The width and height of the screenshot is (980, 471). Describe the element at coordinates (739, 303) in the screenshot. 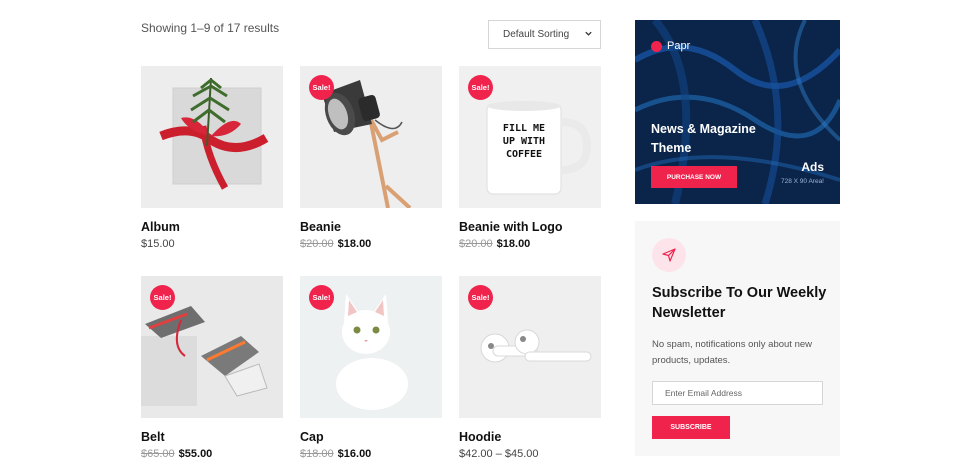

I see `newsletter-title: Subscribe To Our Weekly Newsletter` at that location.